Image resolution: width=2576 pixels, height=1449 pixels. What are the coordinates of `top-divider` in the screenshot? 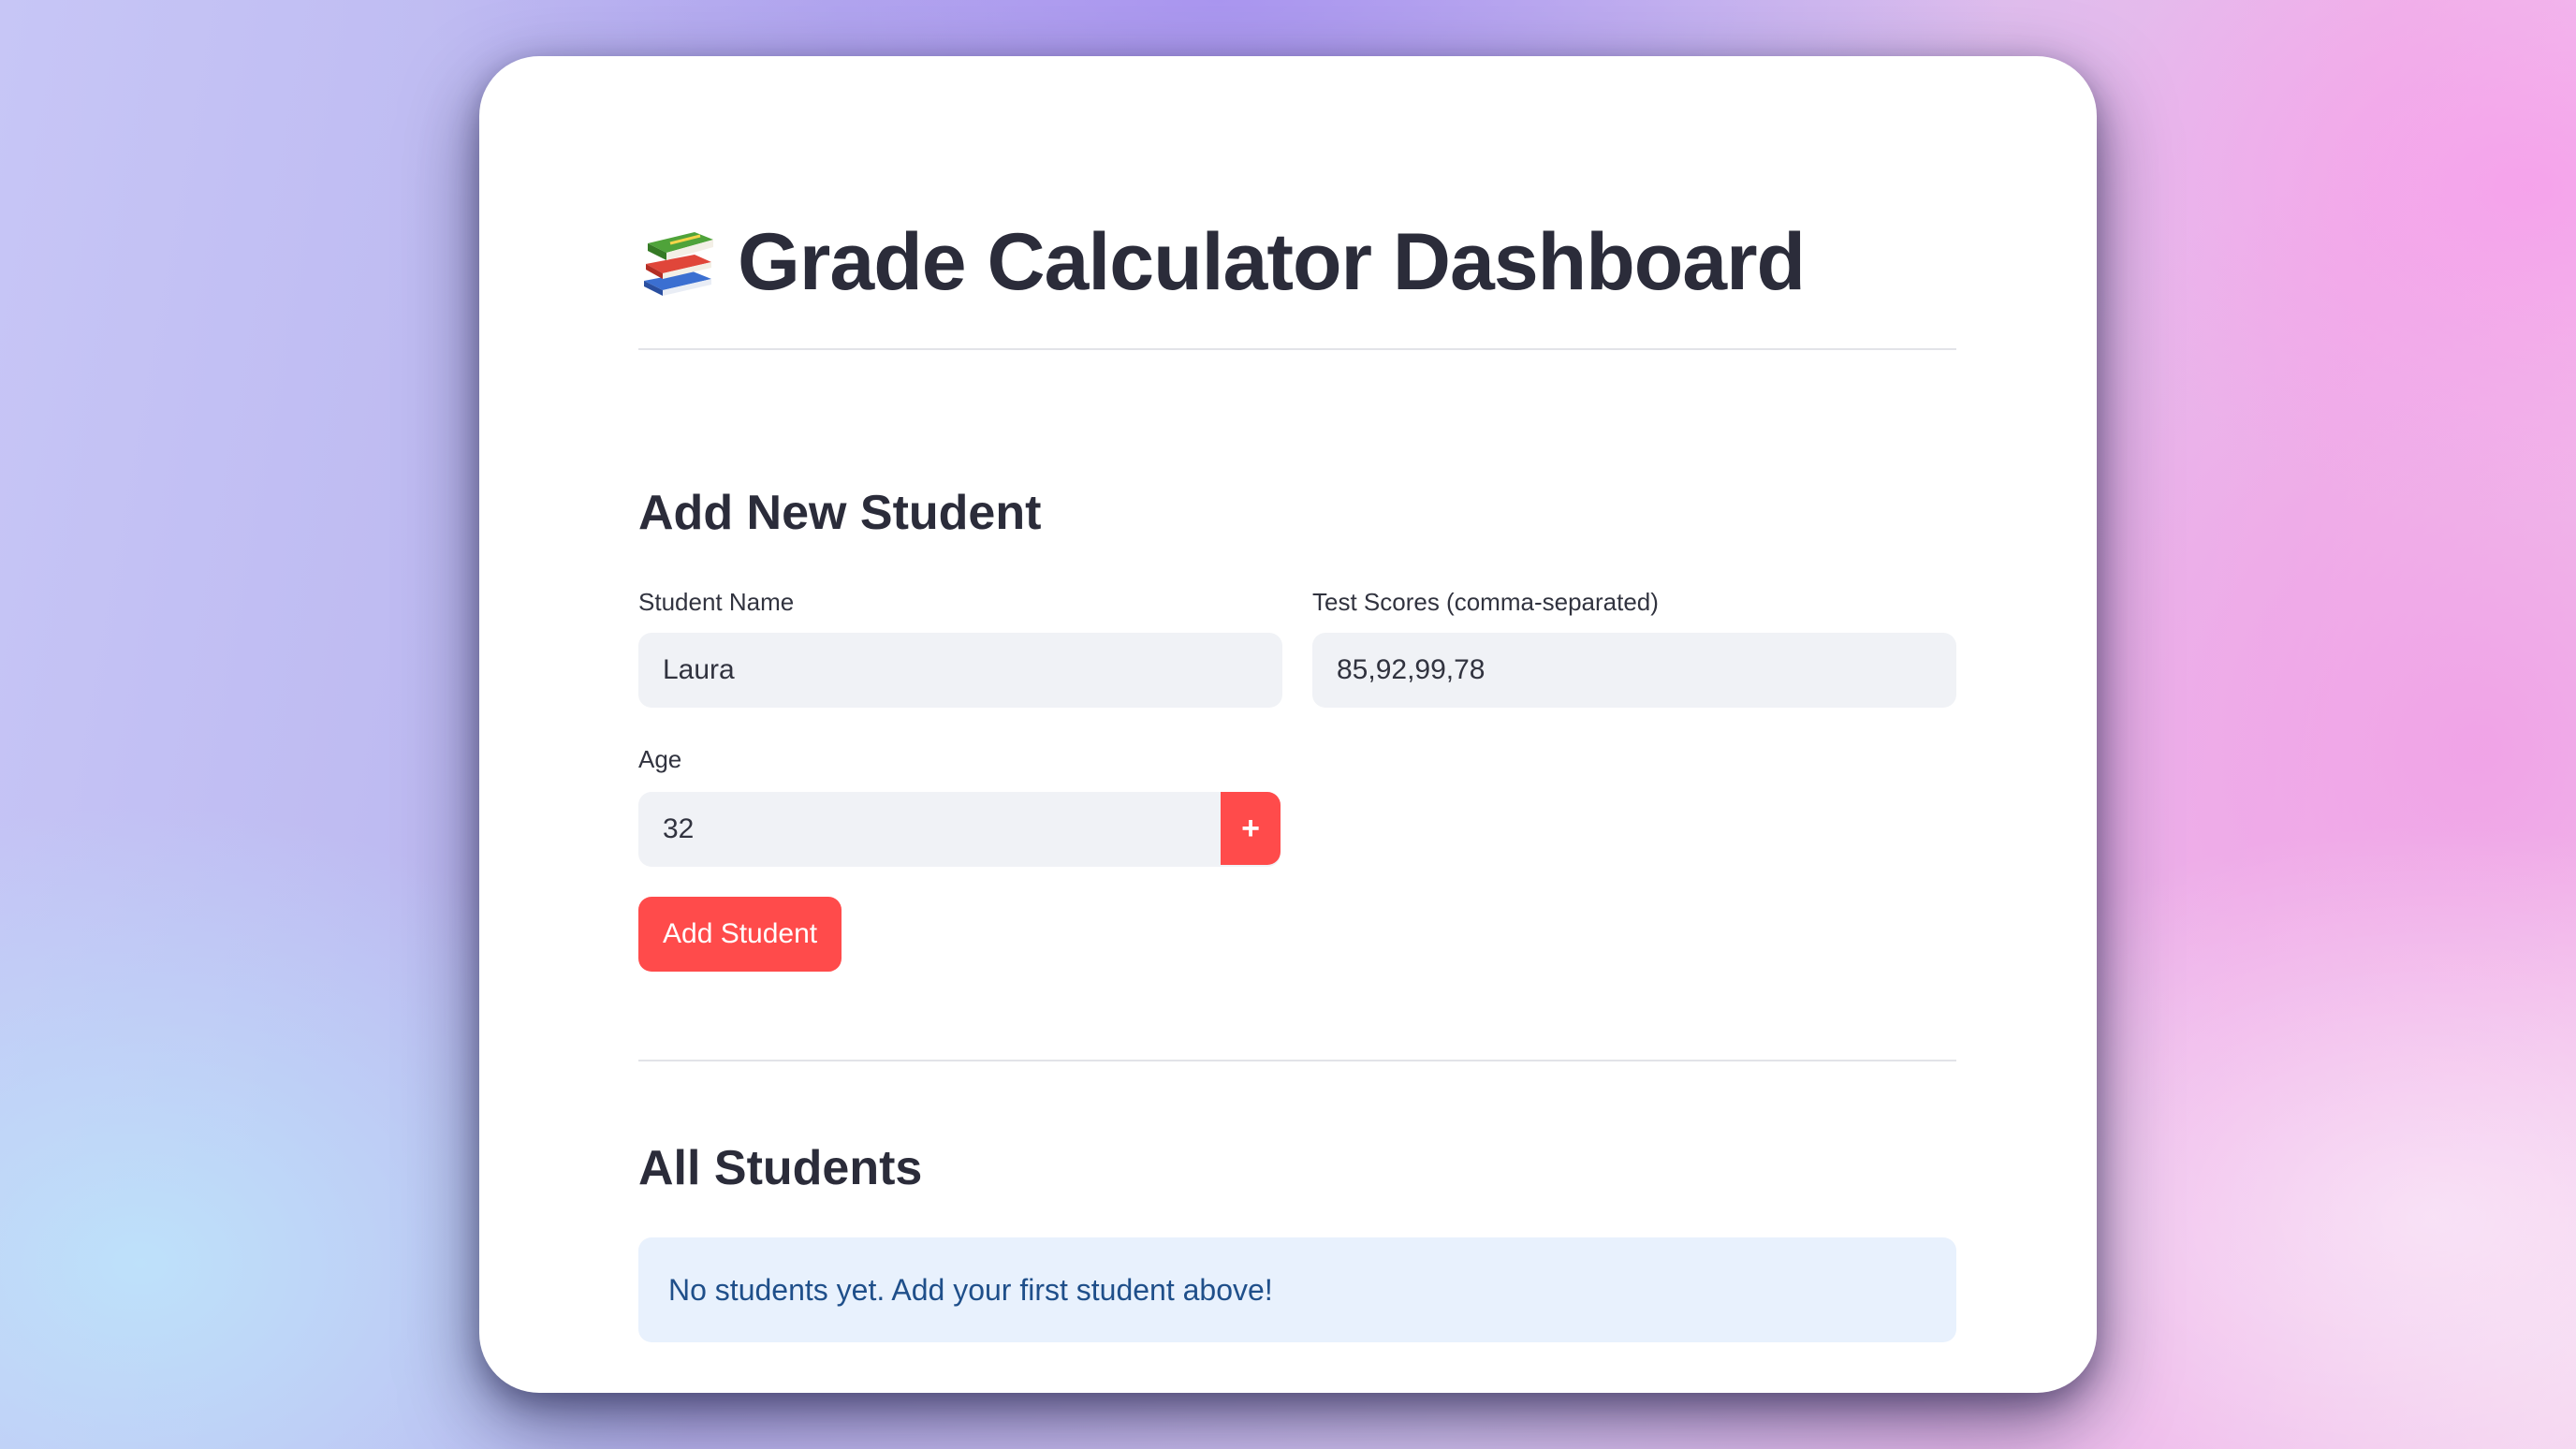 It's located at (1297, 349).